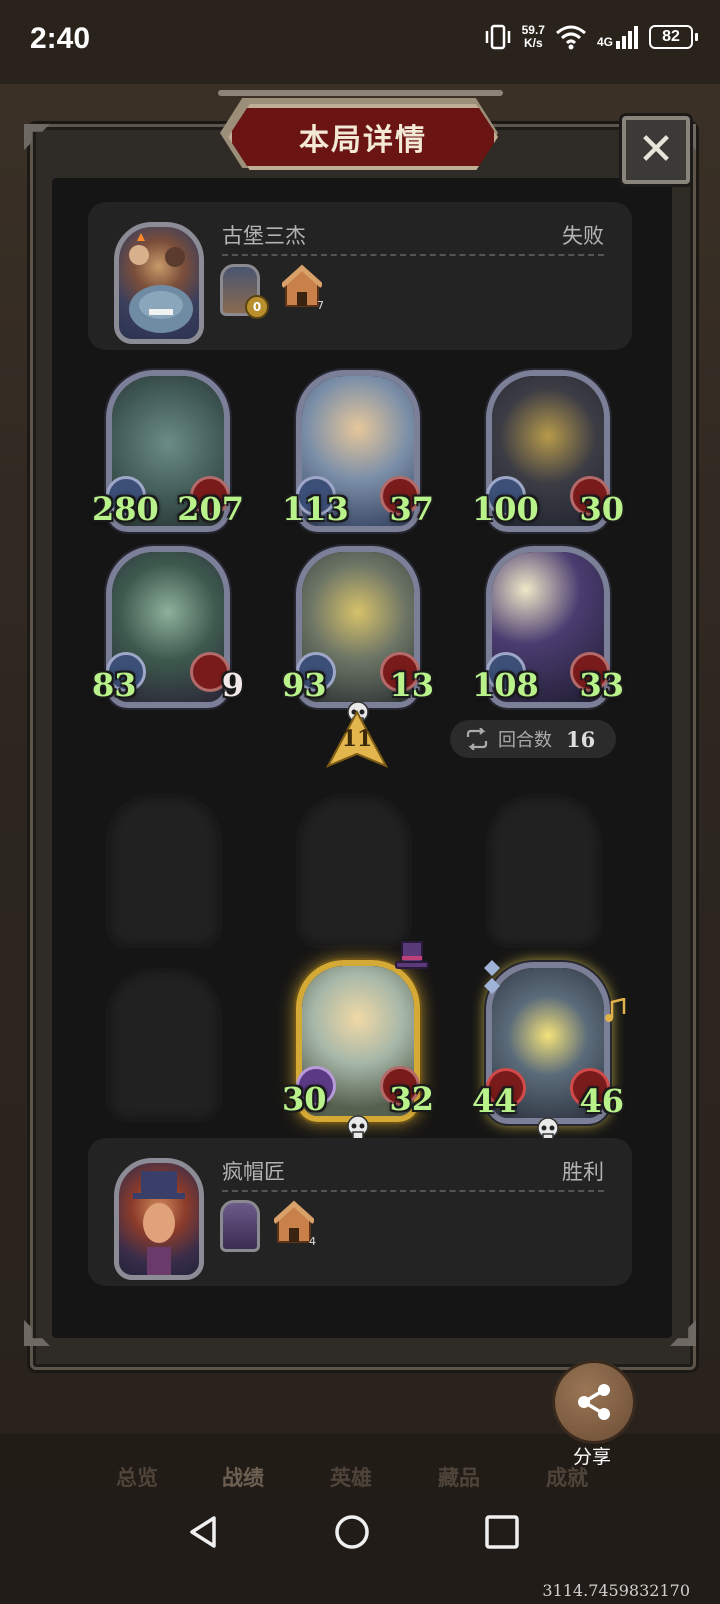  What do you see at coordinates (358, 636) in the screenshot?
I see `opponent-minion-5: 93 13` at bounding box center [358, 636].